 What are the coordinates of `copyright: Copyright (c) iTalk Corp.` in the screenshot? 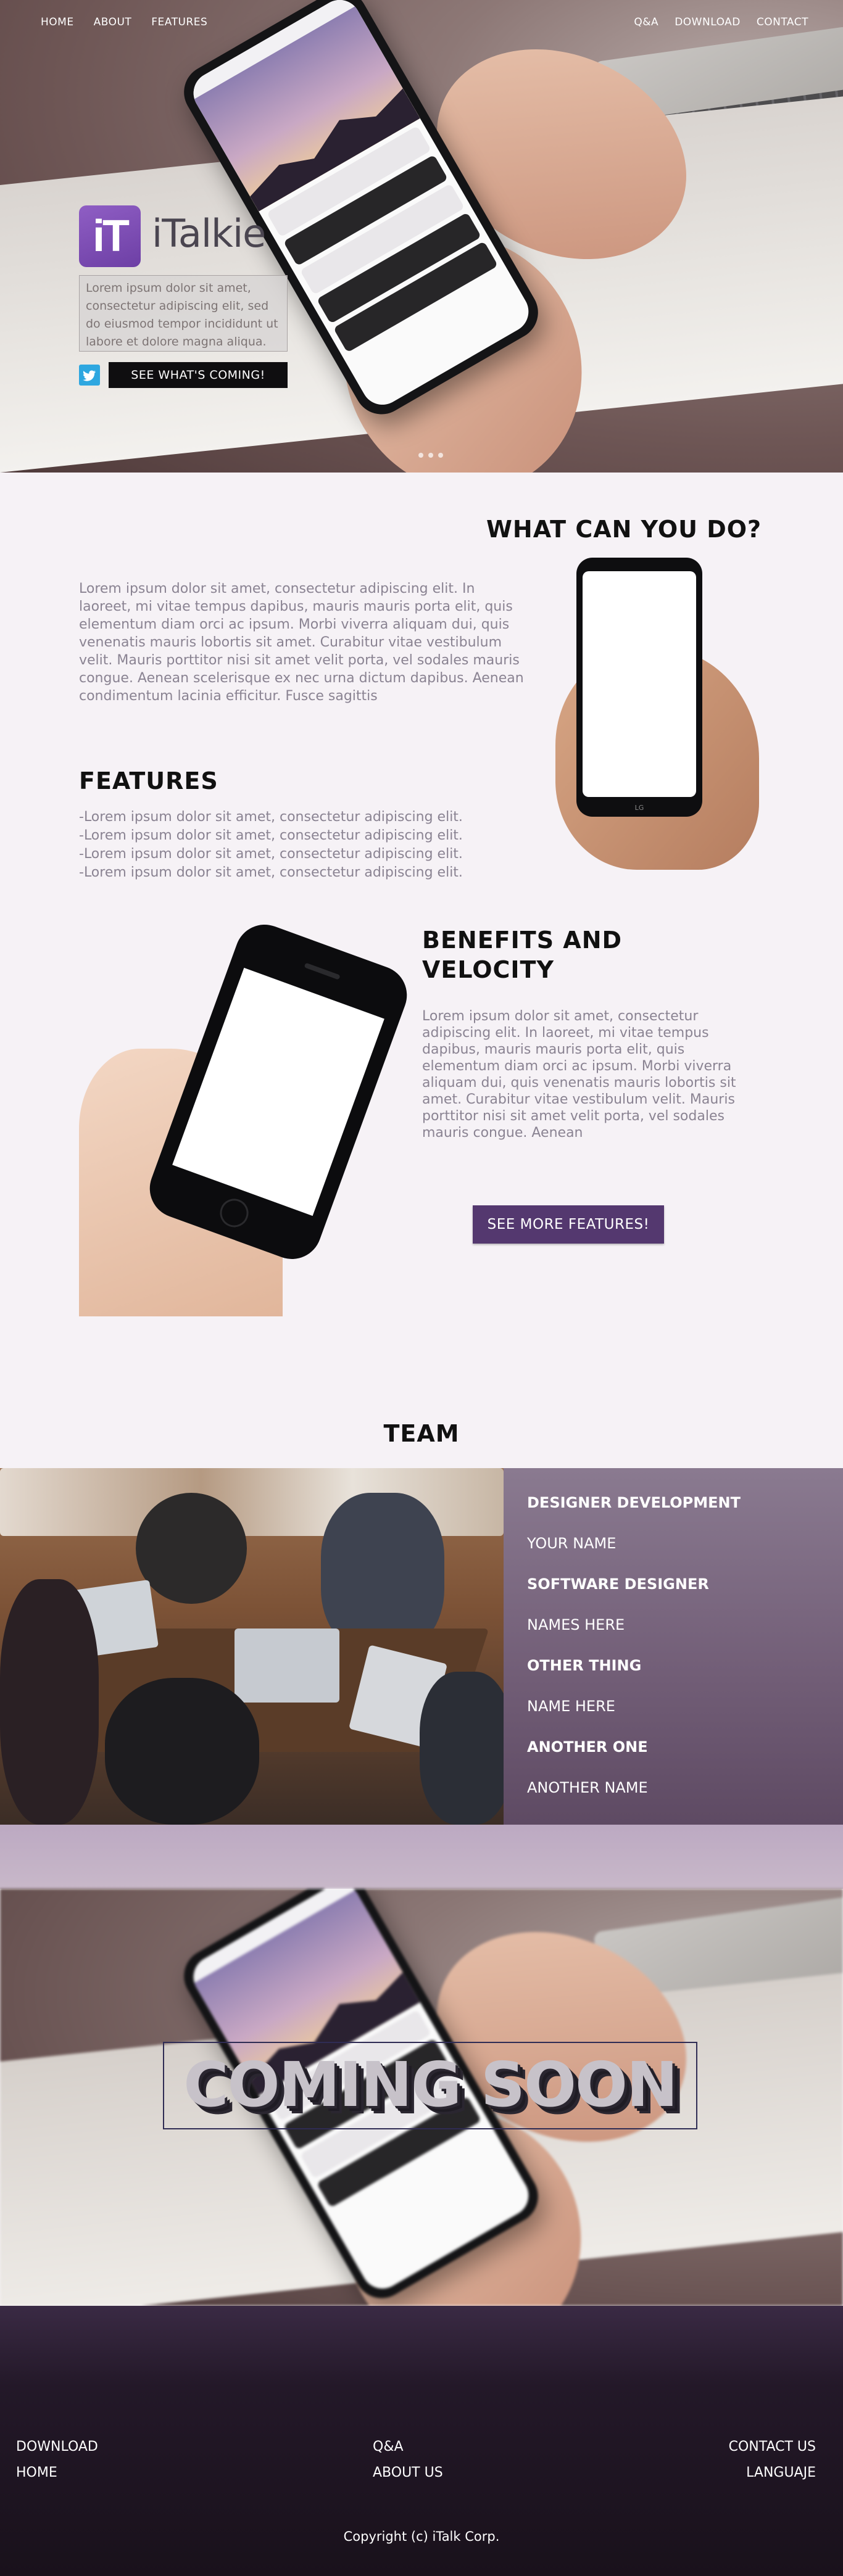 It's located at (421, 2536).